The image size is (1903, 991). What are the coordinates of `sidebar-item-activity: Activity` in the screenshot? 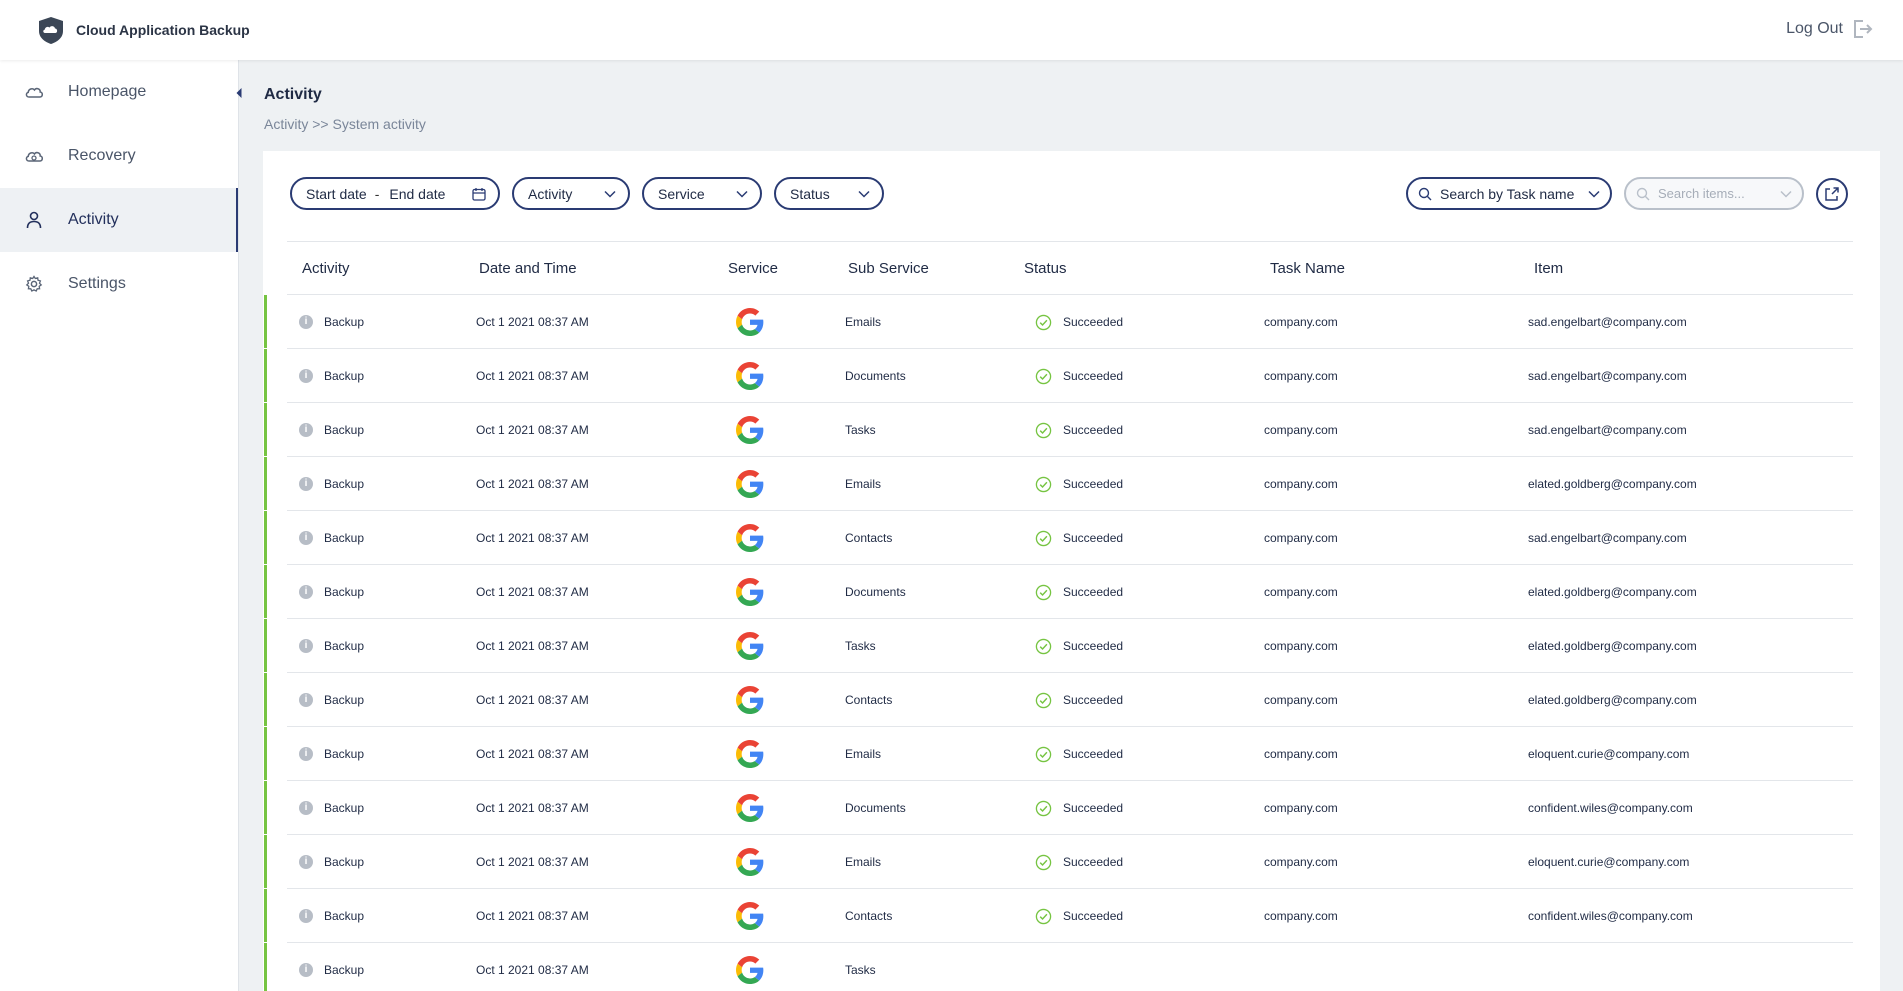 It's located at (119, 220).